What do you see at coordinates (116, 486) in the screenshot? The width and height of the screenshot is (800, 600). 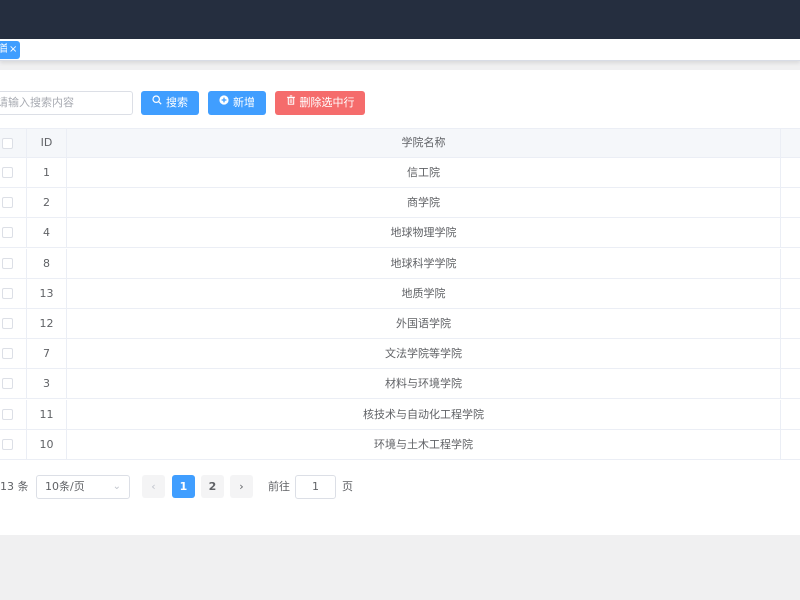 I see `chevron-down-icon: ⌄` at bounding box center [116, 486].